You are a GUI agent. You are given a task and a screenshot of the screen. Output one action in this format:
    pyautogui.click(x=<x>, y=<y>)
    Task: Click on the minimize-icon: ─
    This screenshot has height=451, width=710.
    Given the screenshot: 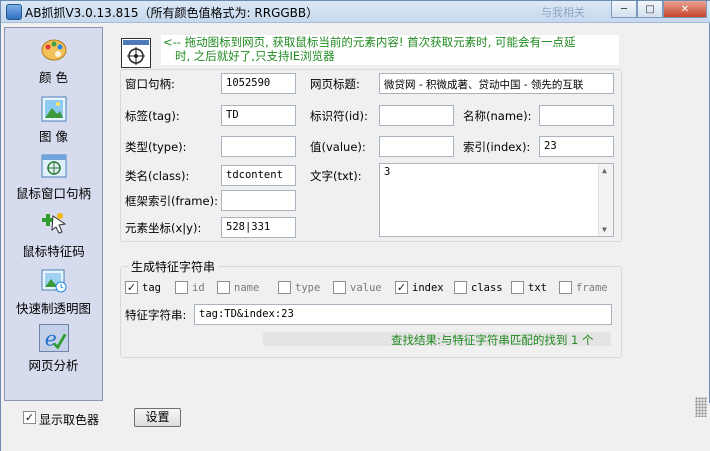 What is the action you would take?
    pyautogui.click(x=624, y=9)
    